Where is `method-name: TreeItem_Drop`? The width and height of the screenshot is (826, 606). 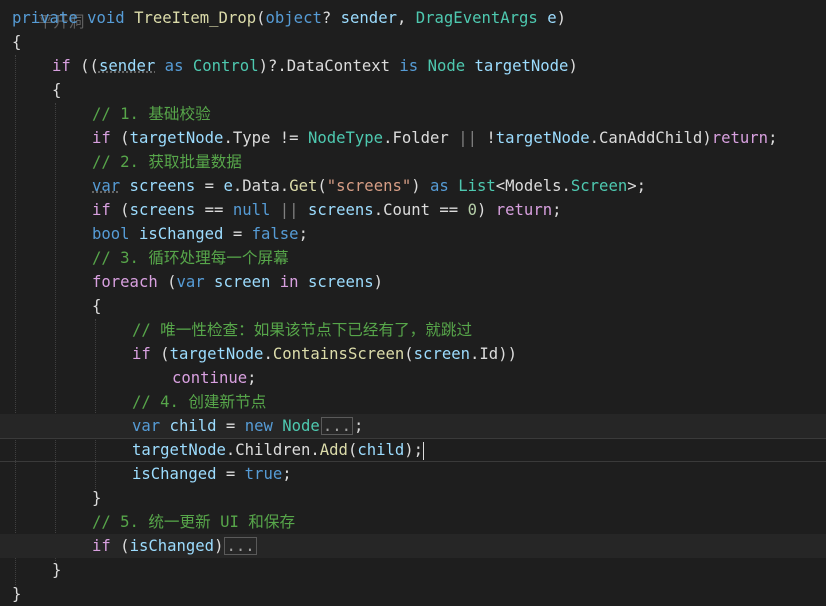 method-name: TreeItem_Drop is located at coordinates (195, 18).